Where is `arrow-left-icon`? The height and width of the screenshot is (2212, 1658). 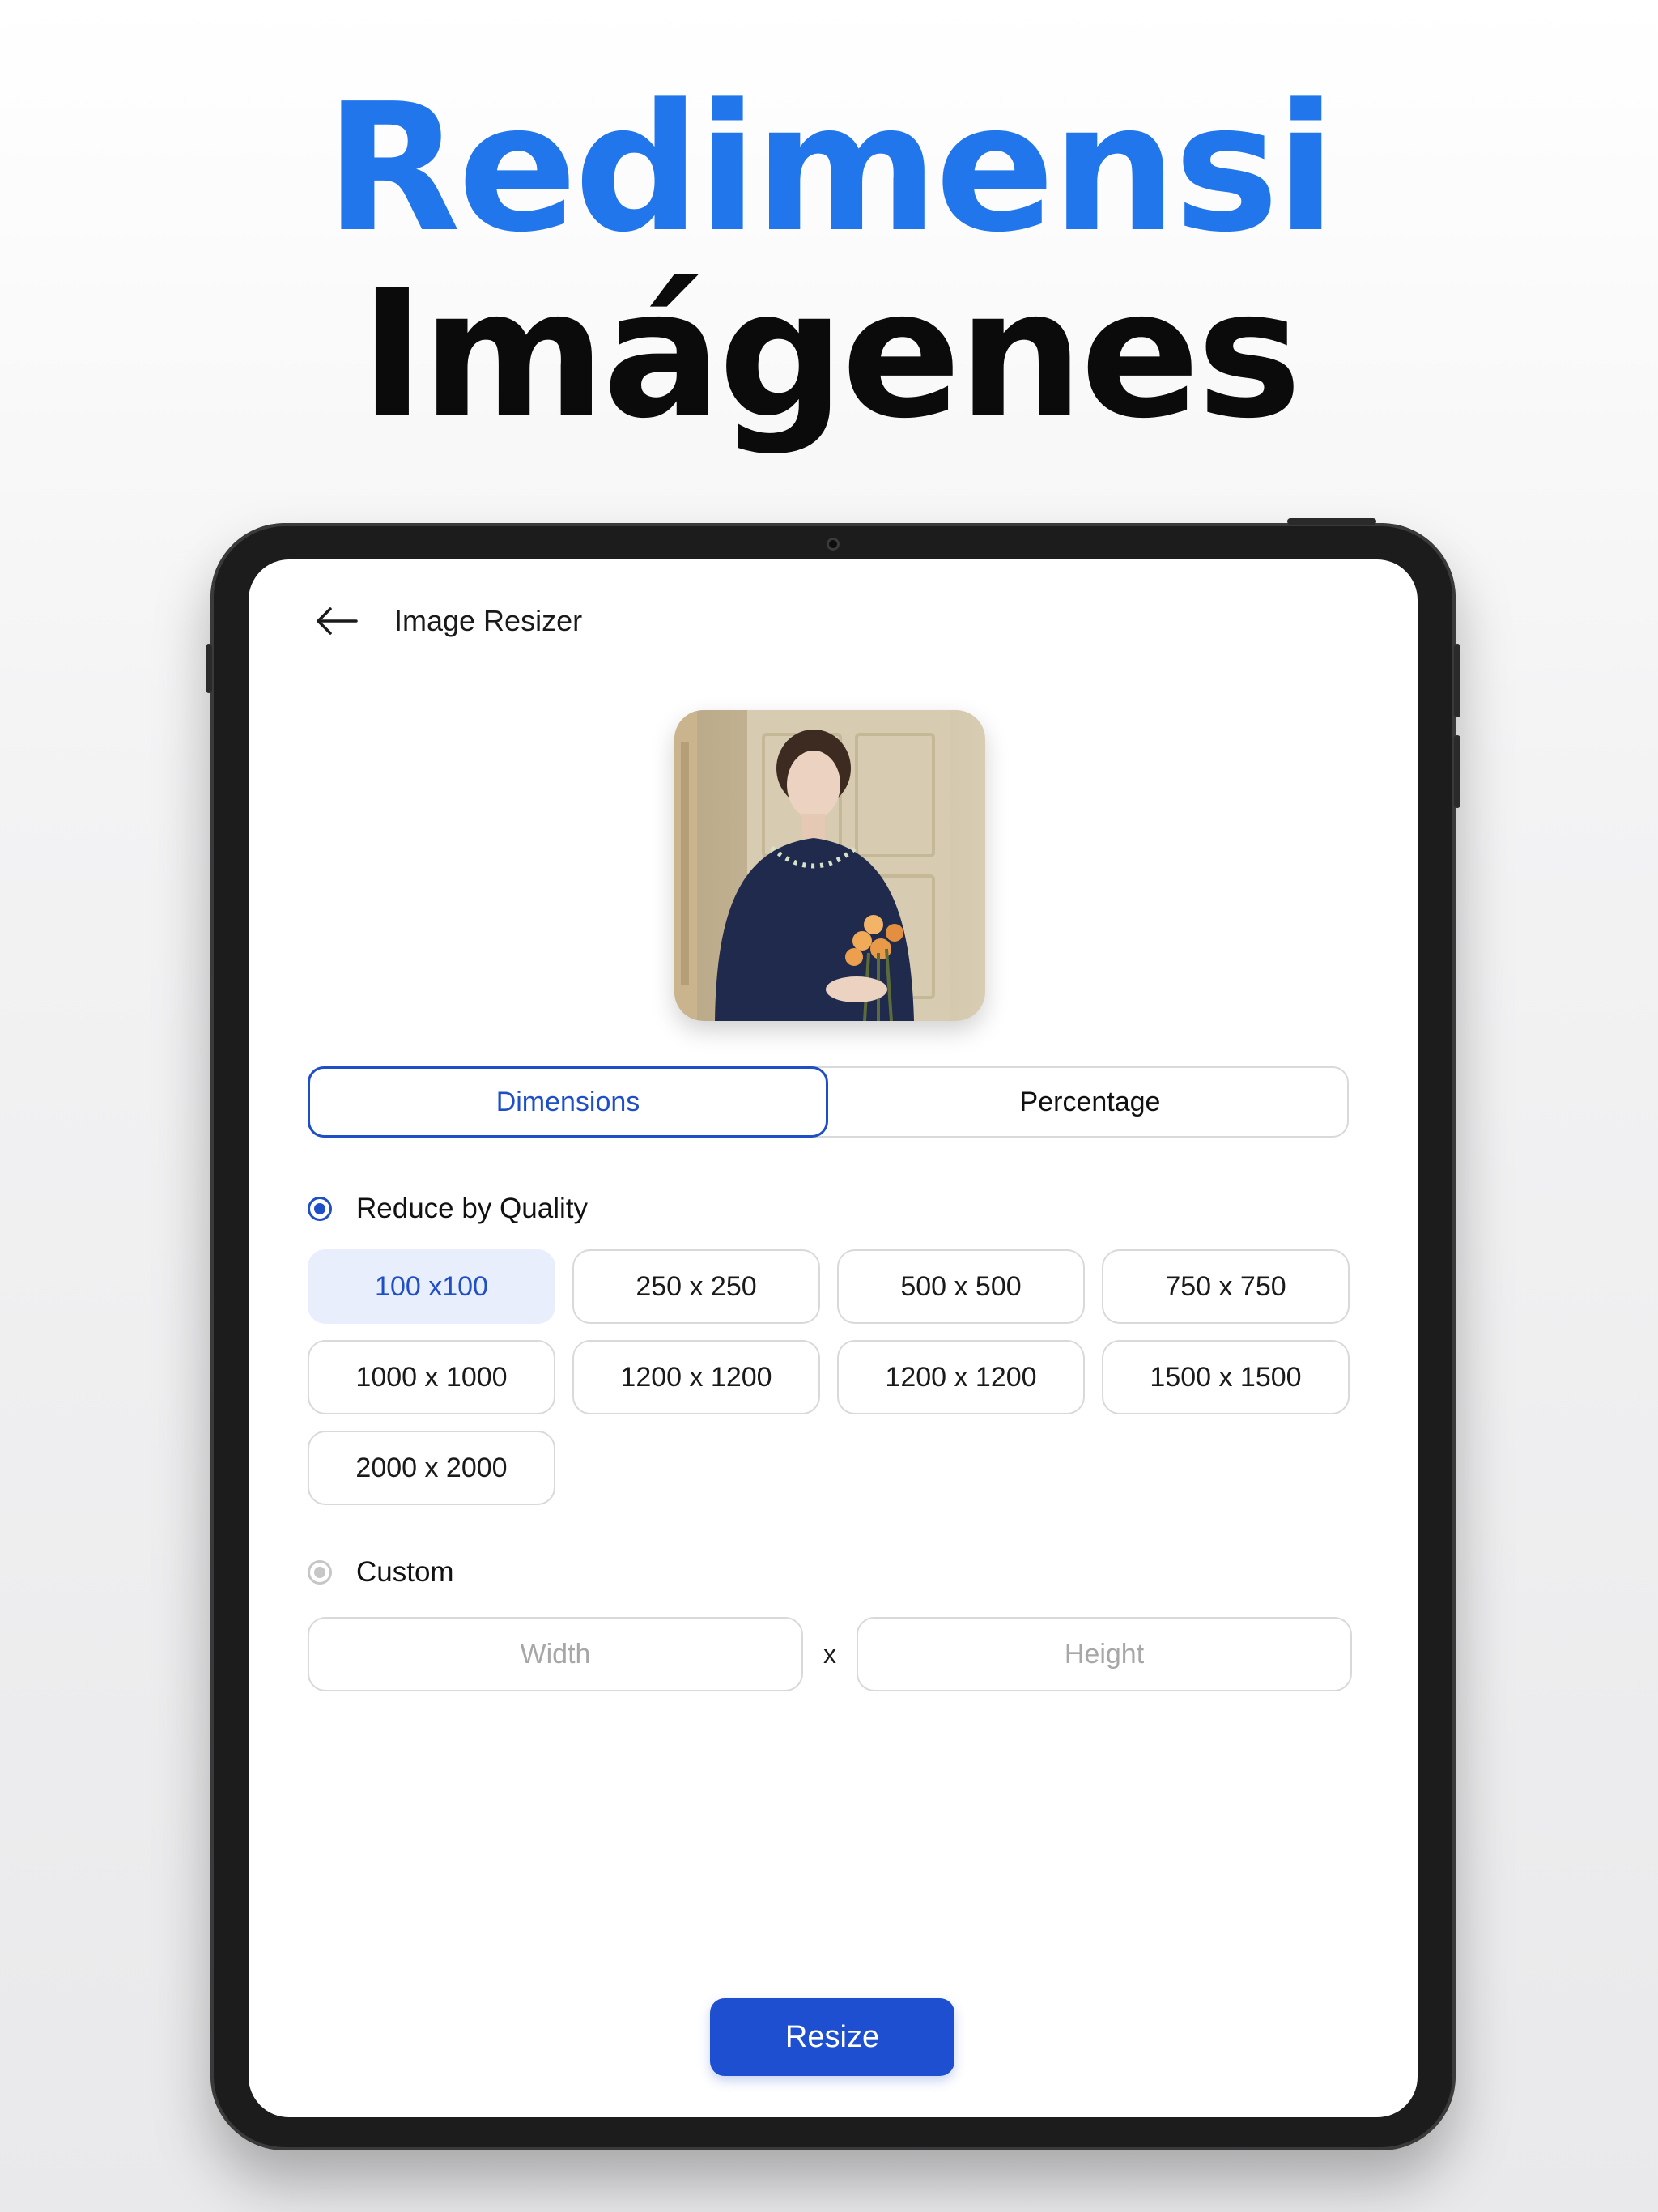 arrow-left-icon is located at coordinates (337, 621).